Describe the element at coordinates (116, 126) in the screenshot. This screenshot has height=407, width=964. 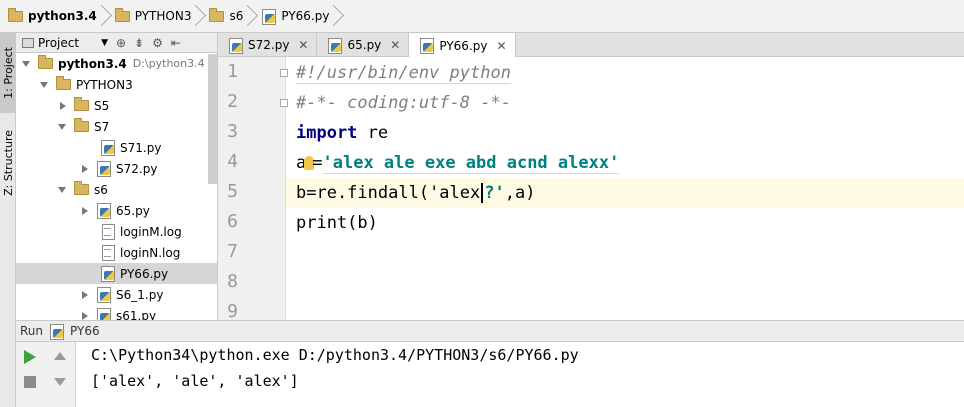
I see `tree-item-s7: S7` at that location.